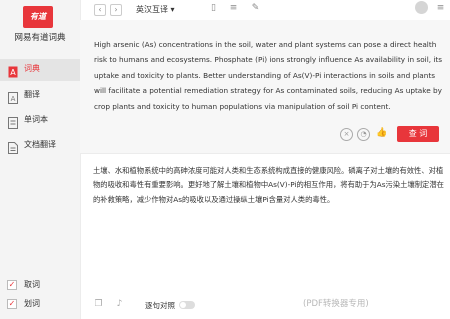 The height and width of the screenshot is (319, 450). What do you see at coordinates (119, 304) in the screenshot?
I see `speaker-icon: ♪` at bounding box center [119, 304].